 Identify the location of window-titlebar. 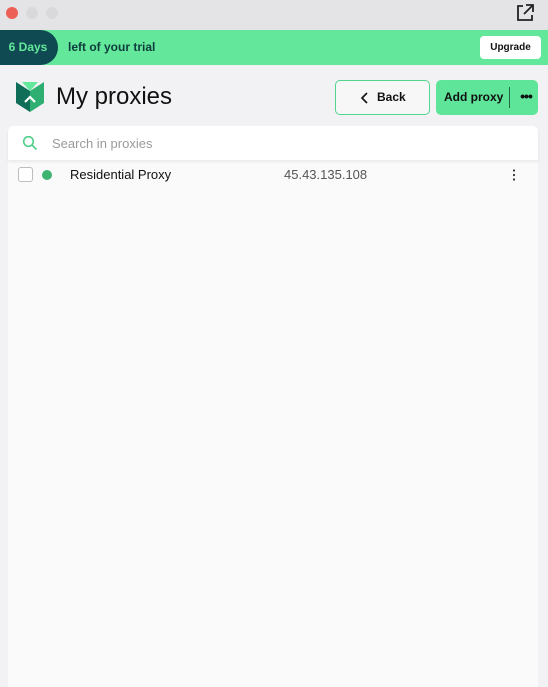
(274, 15).